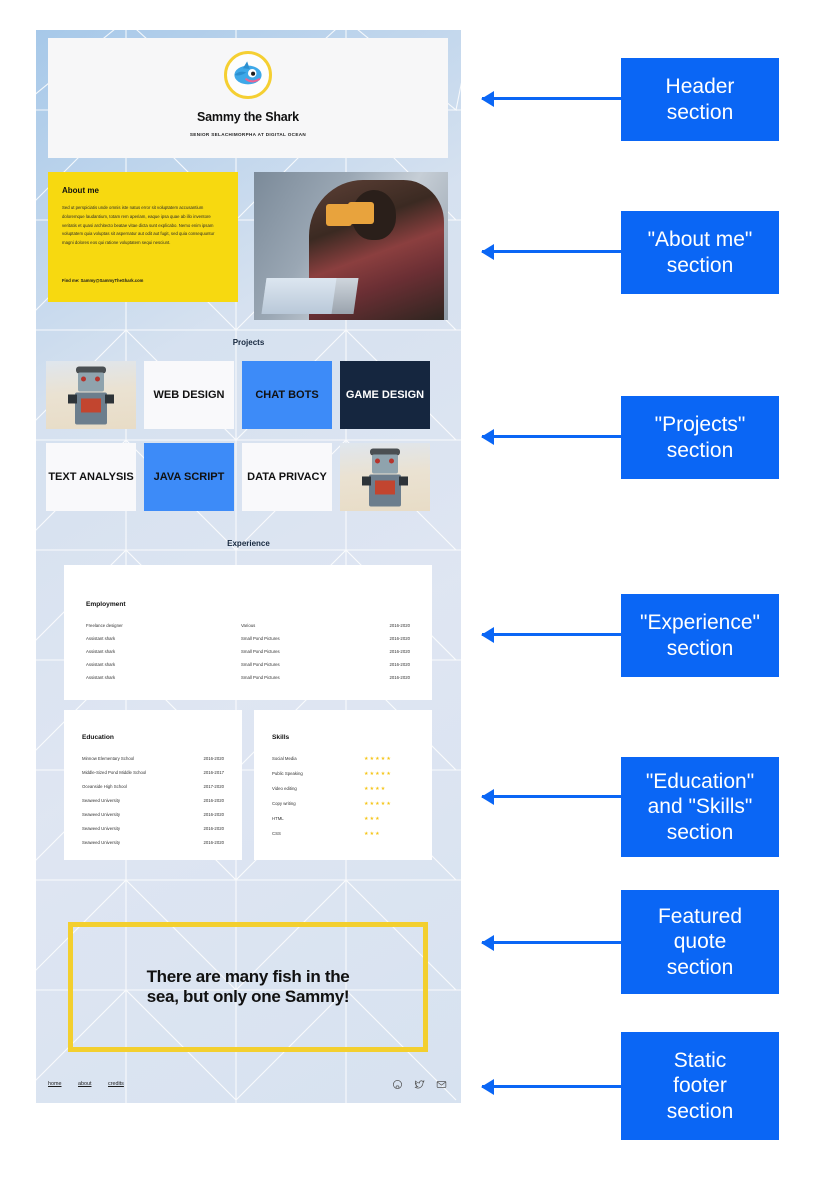 This screenshot has height=1183, width=820. What do you see at coordinates (551, 634) in the screenshot?
I see `annotation-arrow-experience` at bounding box center [551, 634].